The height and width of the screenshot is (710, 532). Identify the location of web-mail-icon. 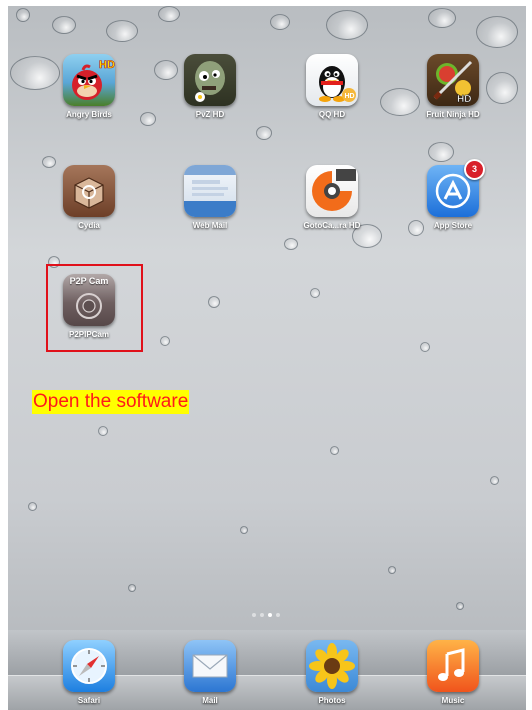
(210, 191).